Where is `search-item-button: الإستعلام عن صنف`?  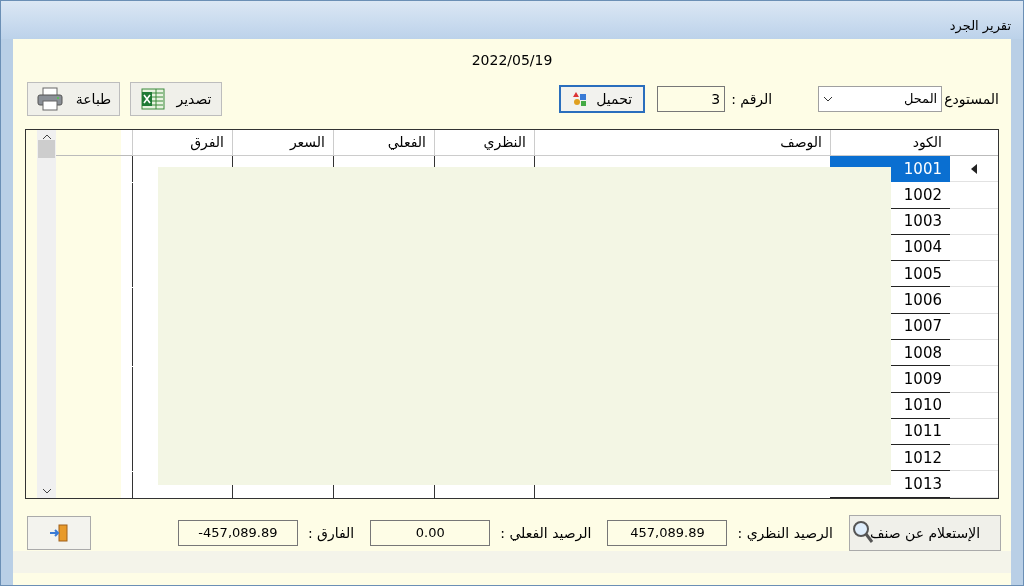 search-item-button: الإستعلام عن صنف is located at coordinates (925, 533).